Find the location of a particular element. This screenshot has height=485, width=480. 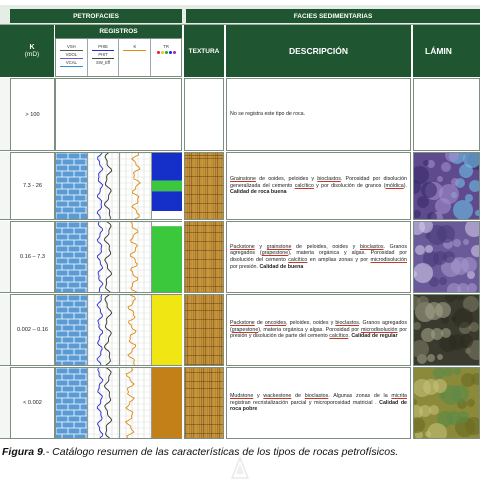

row-3-registros-cell is located at coordinates (118, 257).